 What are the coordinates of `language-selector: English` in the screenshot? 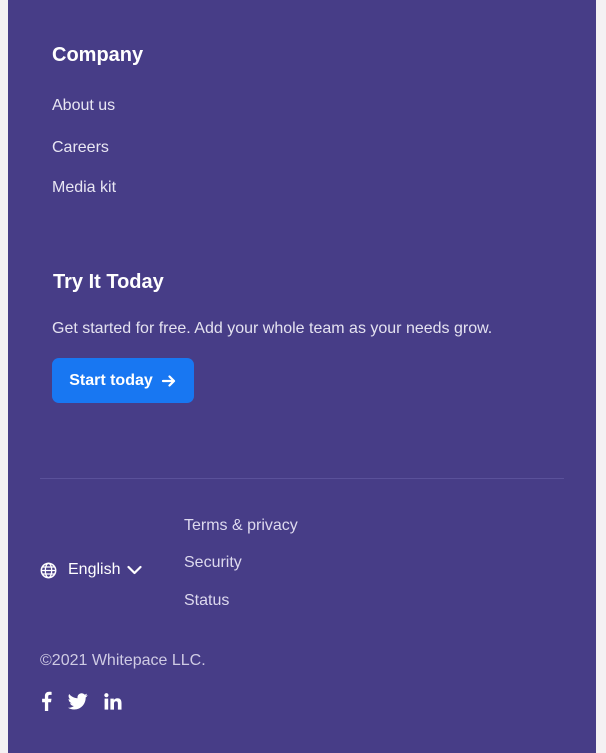 It's located at (91, 570).